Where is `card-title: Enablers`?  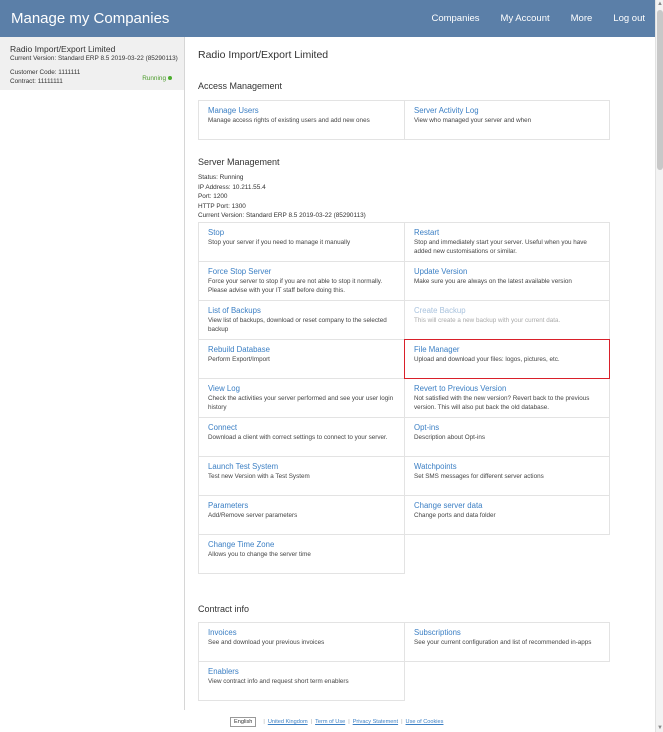 card-title: Enablers is located at coordinates (301, 671).